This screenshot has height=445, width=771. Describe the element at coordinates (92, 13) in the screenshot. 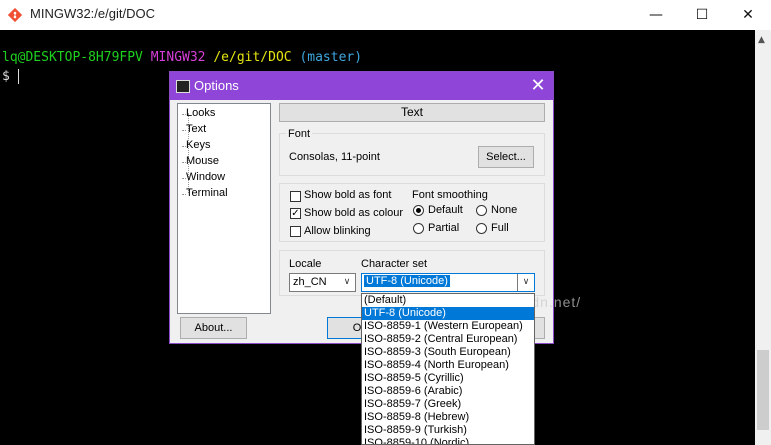

I see `terminal-title: MINGW32:/e/git/DOC` at that location.